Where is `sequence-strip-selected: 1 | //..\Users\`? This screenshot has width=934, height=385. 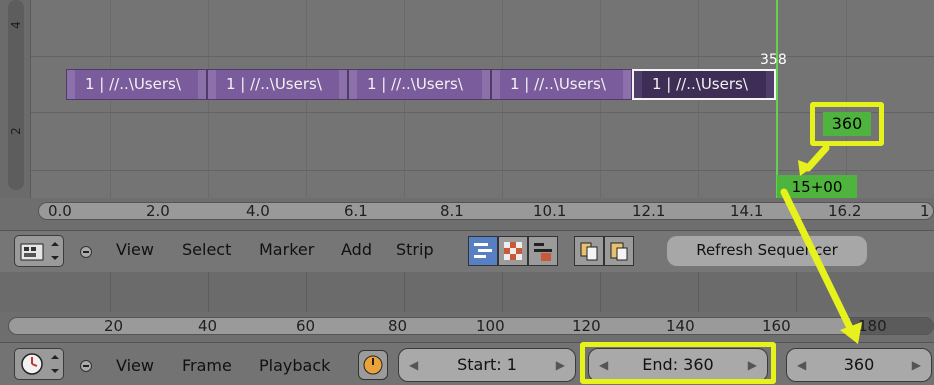
sequence-strip-selected: 1 | //..\Users\ is located at coordinates (704, 84).